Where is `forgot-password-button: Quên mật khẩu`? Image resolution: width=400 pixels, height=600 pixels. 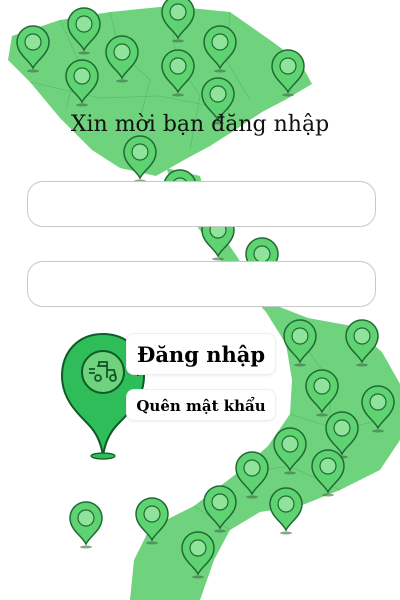 forgot-password-button: Quên mật khẩu is located at coordinates (201, 405).